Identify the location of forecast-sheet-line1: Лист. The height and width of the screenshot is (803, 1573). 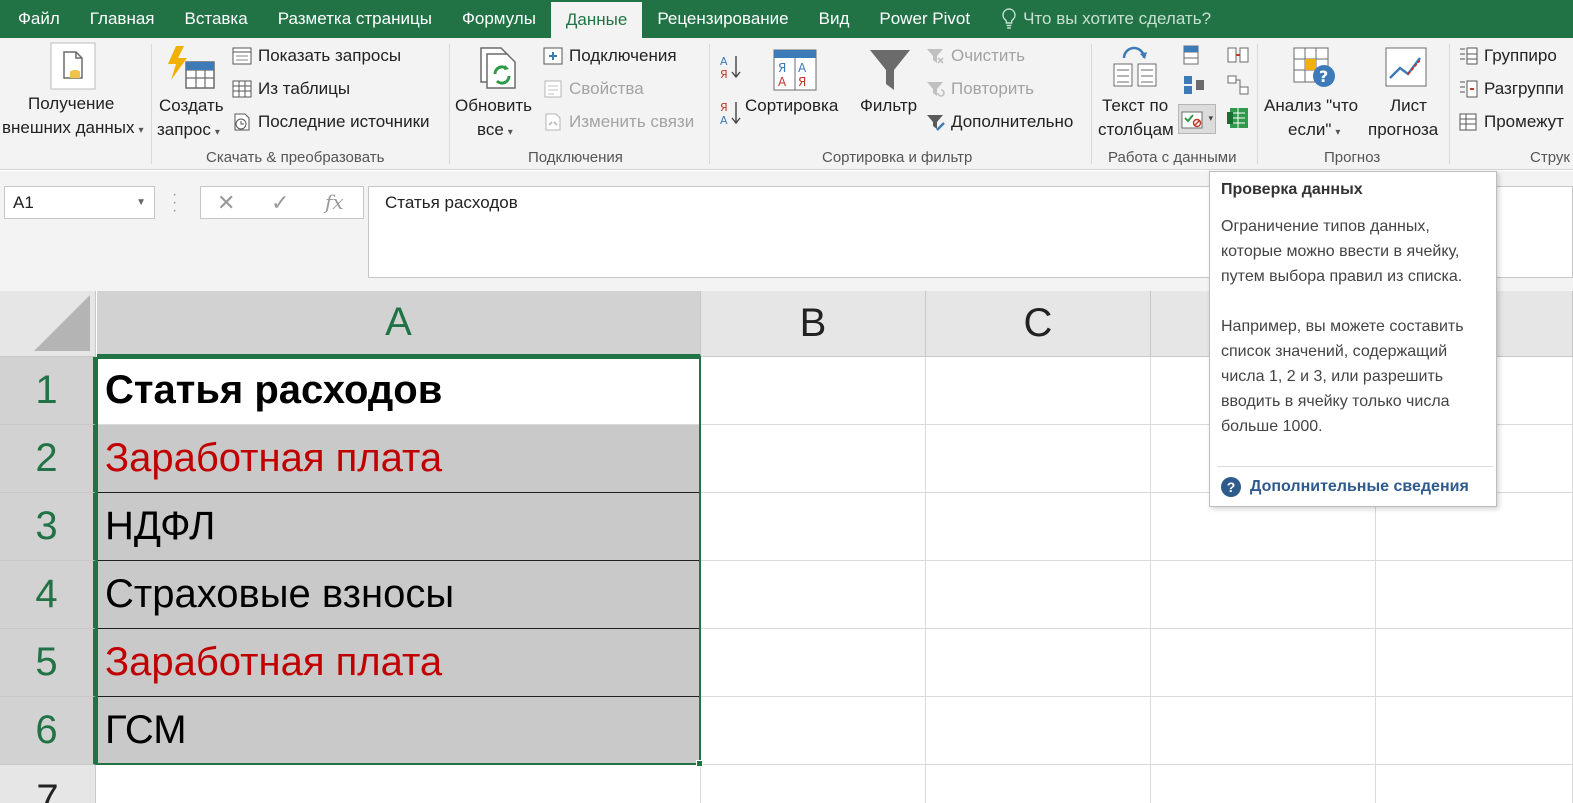
(1408, 106).